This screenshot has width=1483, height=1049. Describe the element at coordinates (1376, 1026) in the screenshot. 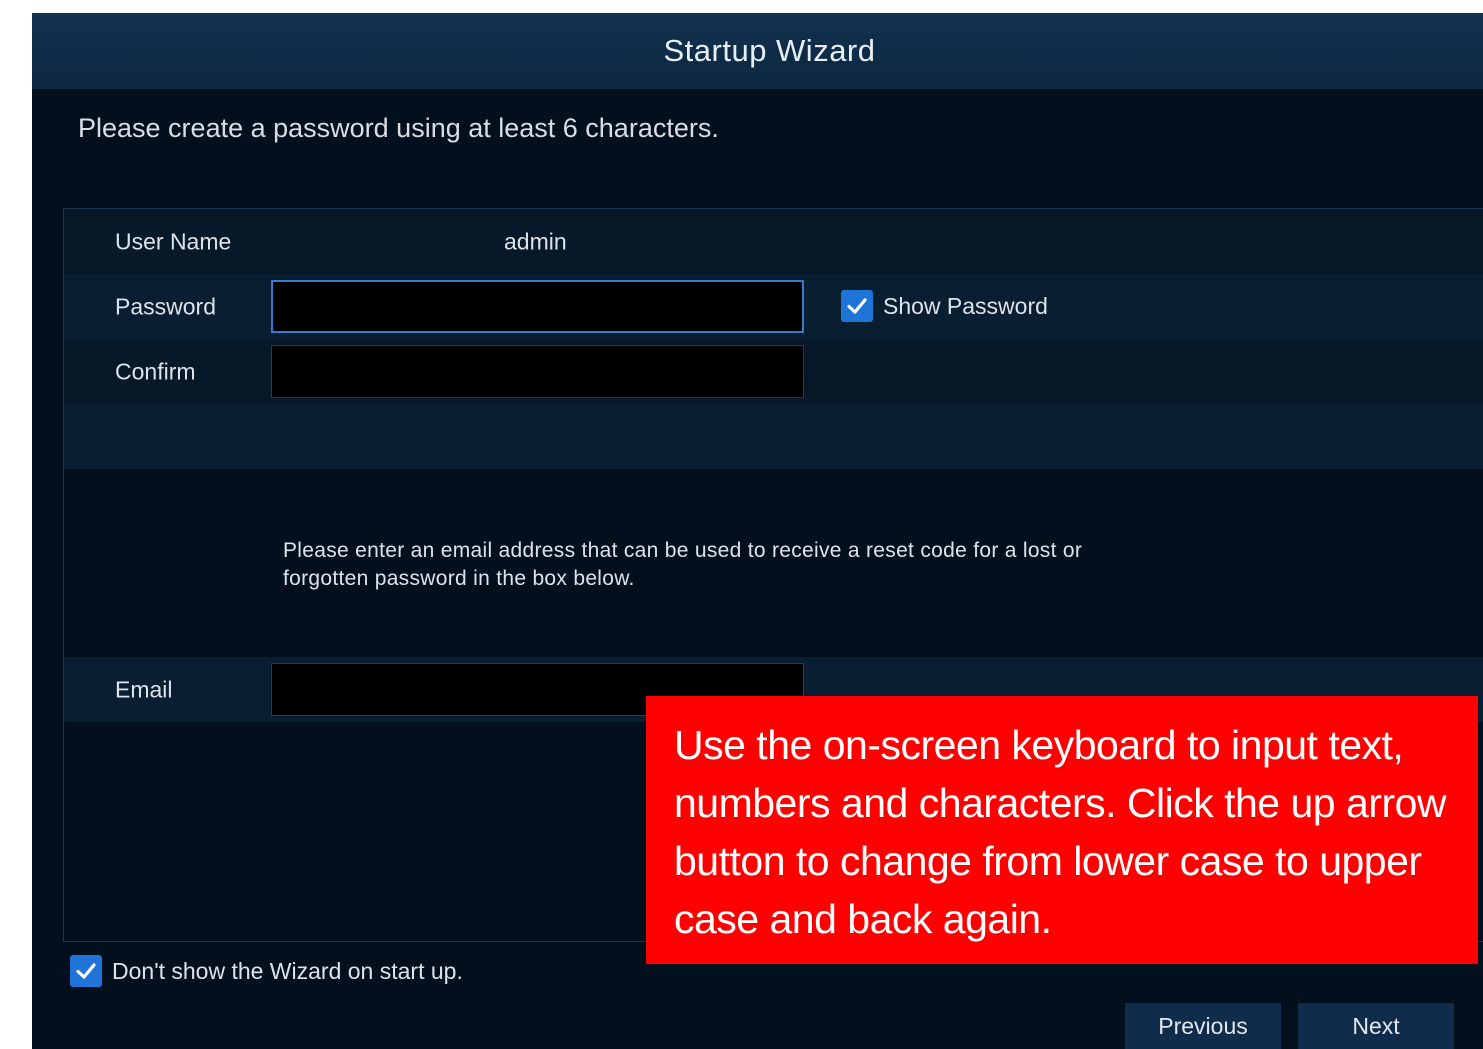

I see `next-button: Next` at that location.